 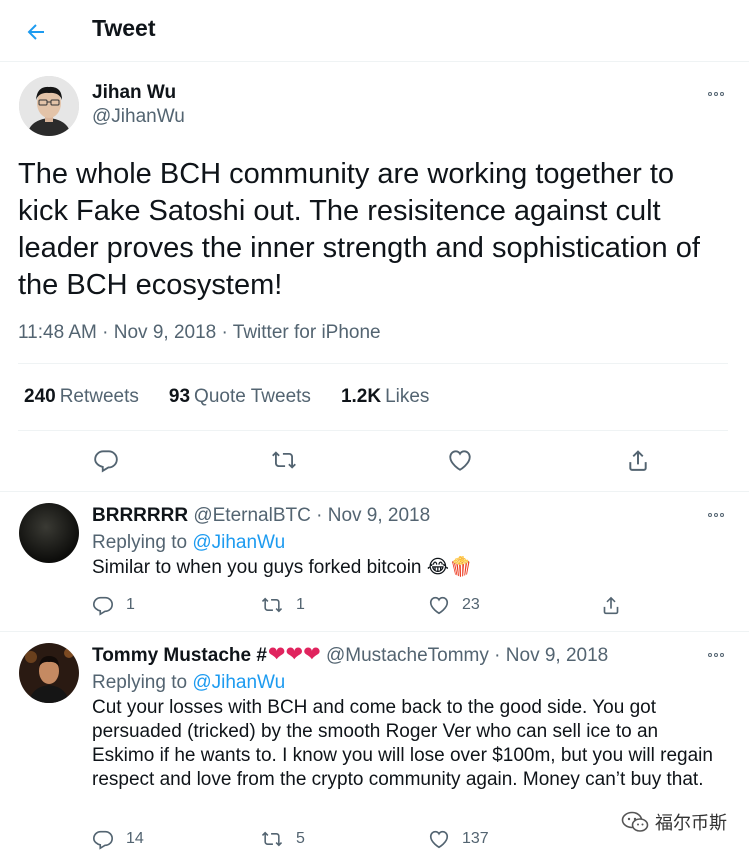 What do you see at coordinates (300, 838) in the screenshot?
I see `retweet-count: 5` at bounding box center [300, 838].